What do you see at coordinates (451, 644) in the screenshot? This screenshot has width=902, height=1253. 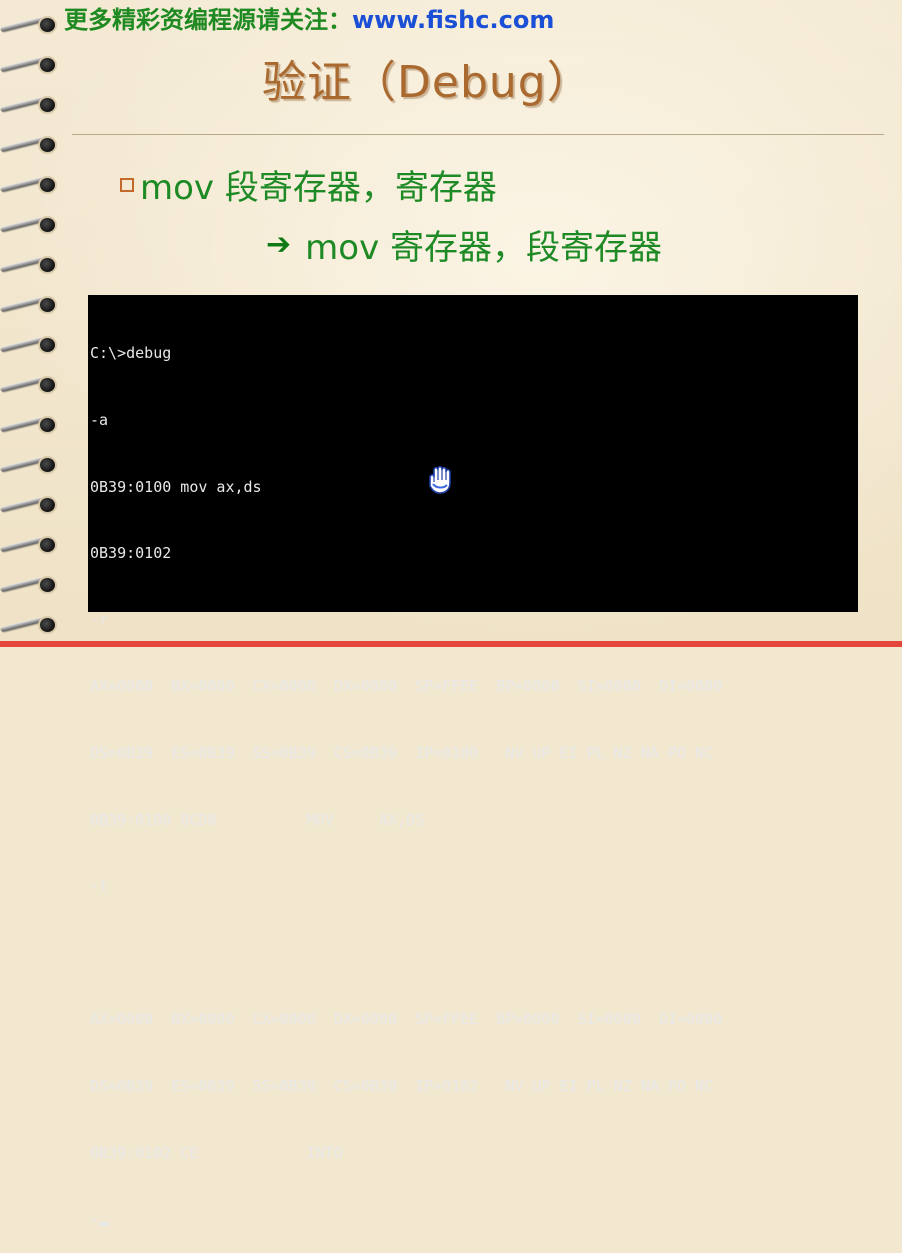 I see `bottom-bar` at bounding box center [451, 644].